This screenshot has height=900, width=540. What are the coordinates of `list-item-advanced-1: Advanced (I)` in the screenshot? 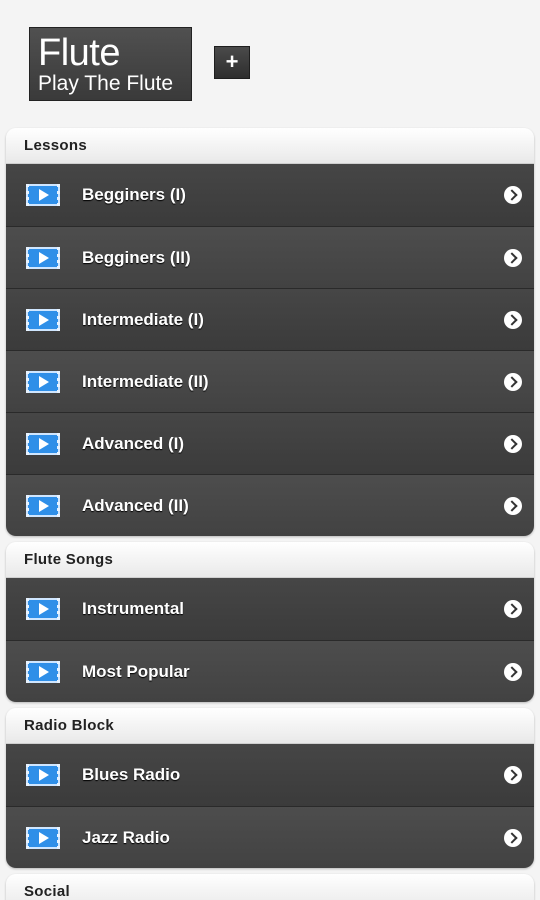 It's located at (270, 443).